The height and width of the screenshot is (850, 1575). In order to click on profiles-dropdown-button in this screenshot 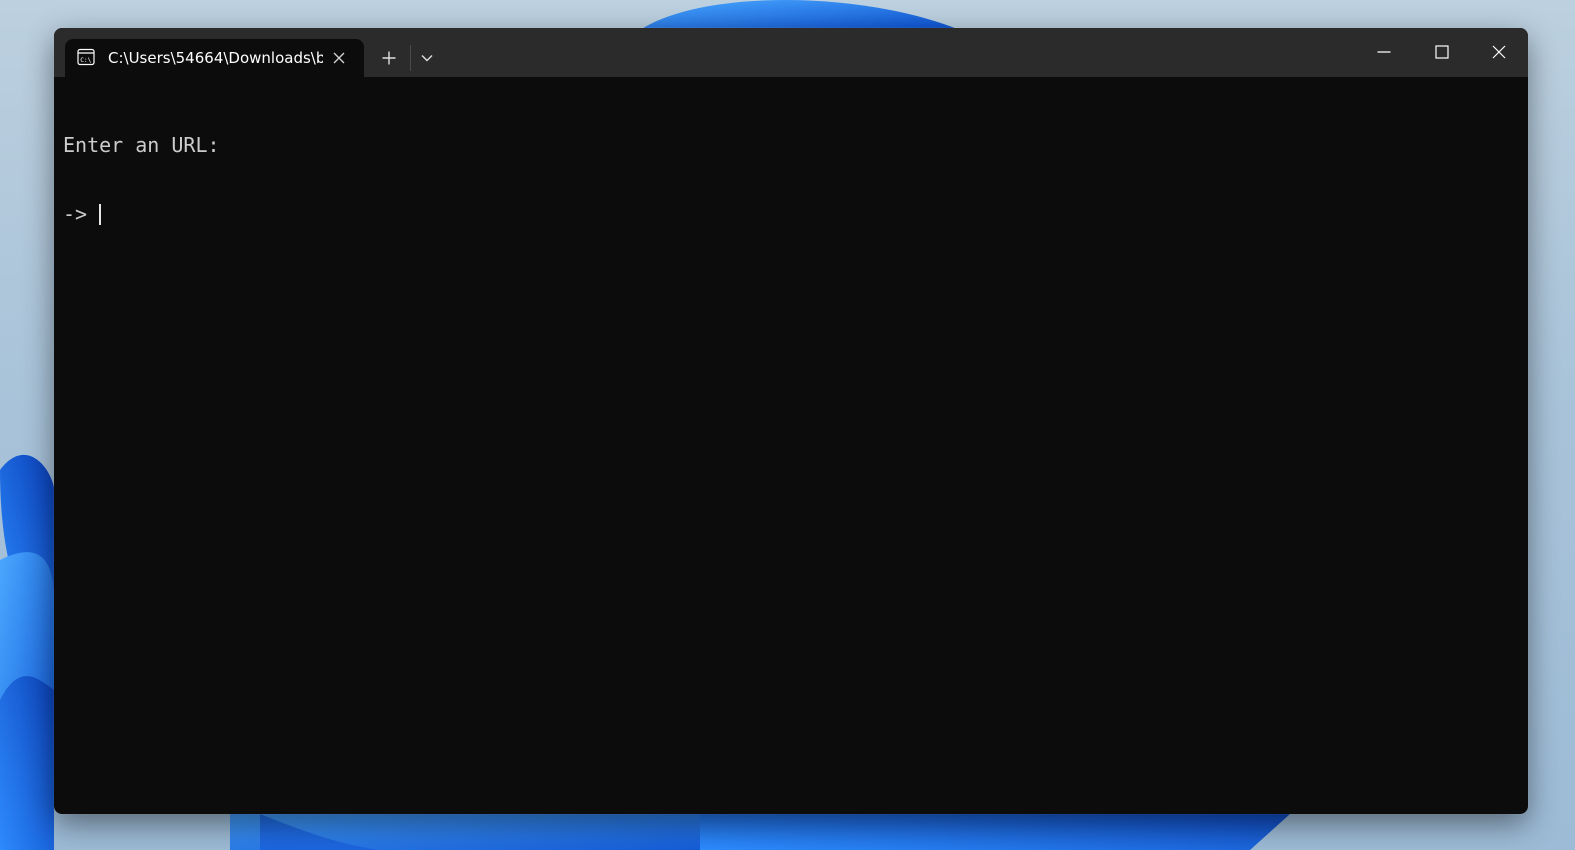, I will do `click(427, 58)`.